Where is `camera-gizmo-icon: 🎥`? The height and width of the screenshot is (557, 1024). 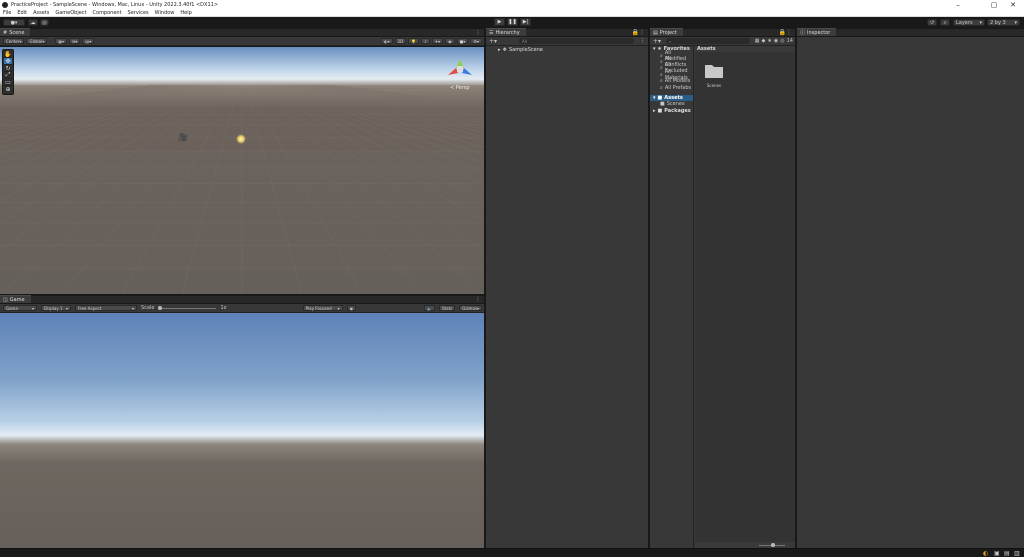
camera-gizmo-icon: 🎥 is located at coordinates (183, 137).